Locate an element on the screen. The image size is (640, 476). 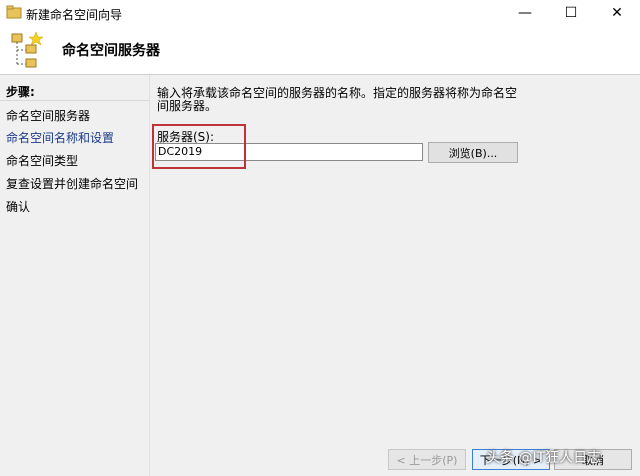
page-title: 命名空间服务器 is located at coordinates (111, 51).